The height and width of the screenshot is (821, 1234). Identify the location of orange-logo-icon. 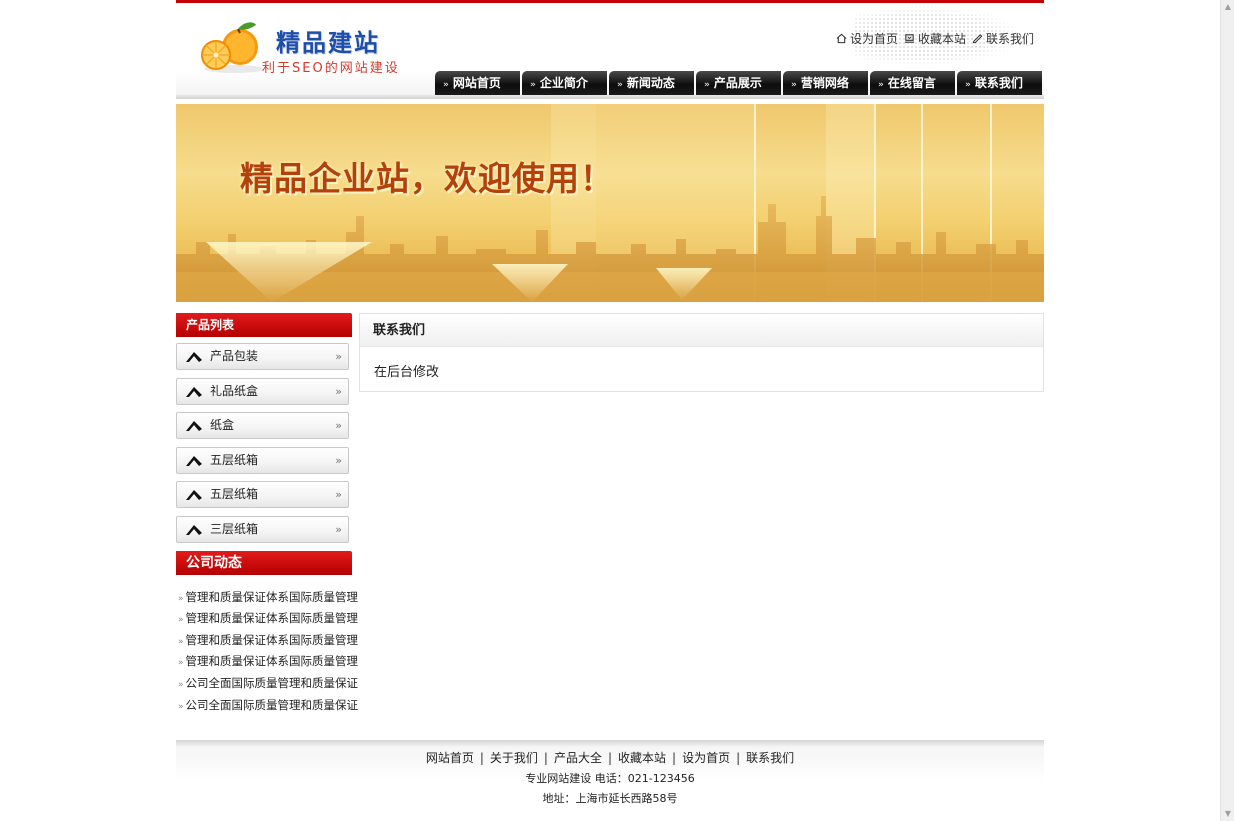
(232, 47).